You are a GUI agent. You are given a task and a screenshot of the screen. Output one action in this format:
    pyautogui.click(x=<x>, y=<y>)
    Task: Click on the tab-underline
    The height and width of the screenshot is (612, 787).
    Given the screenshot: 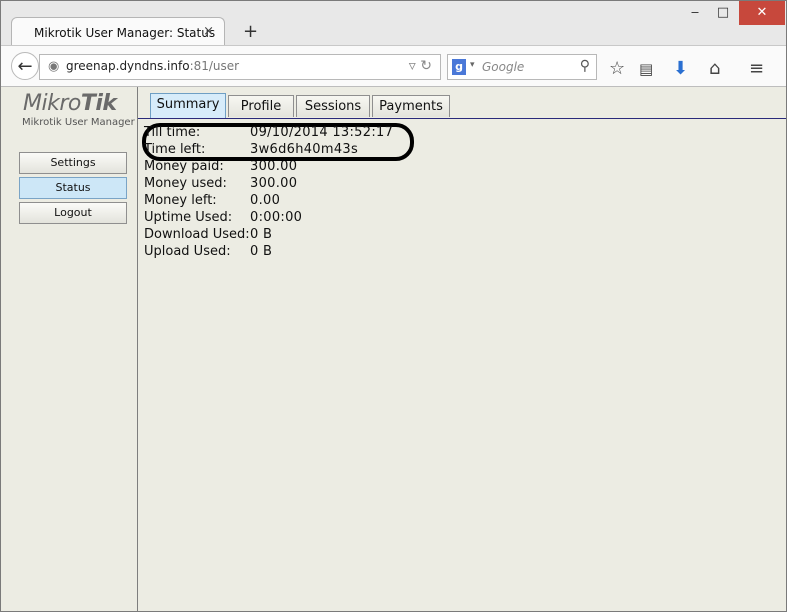 What is the action you would take?
    pyautogui.click(x=462, y=118)
    